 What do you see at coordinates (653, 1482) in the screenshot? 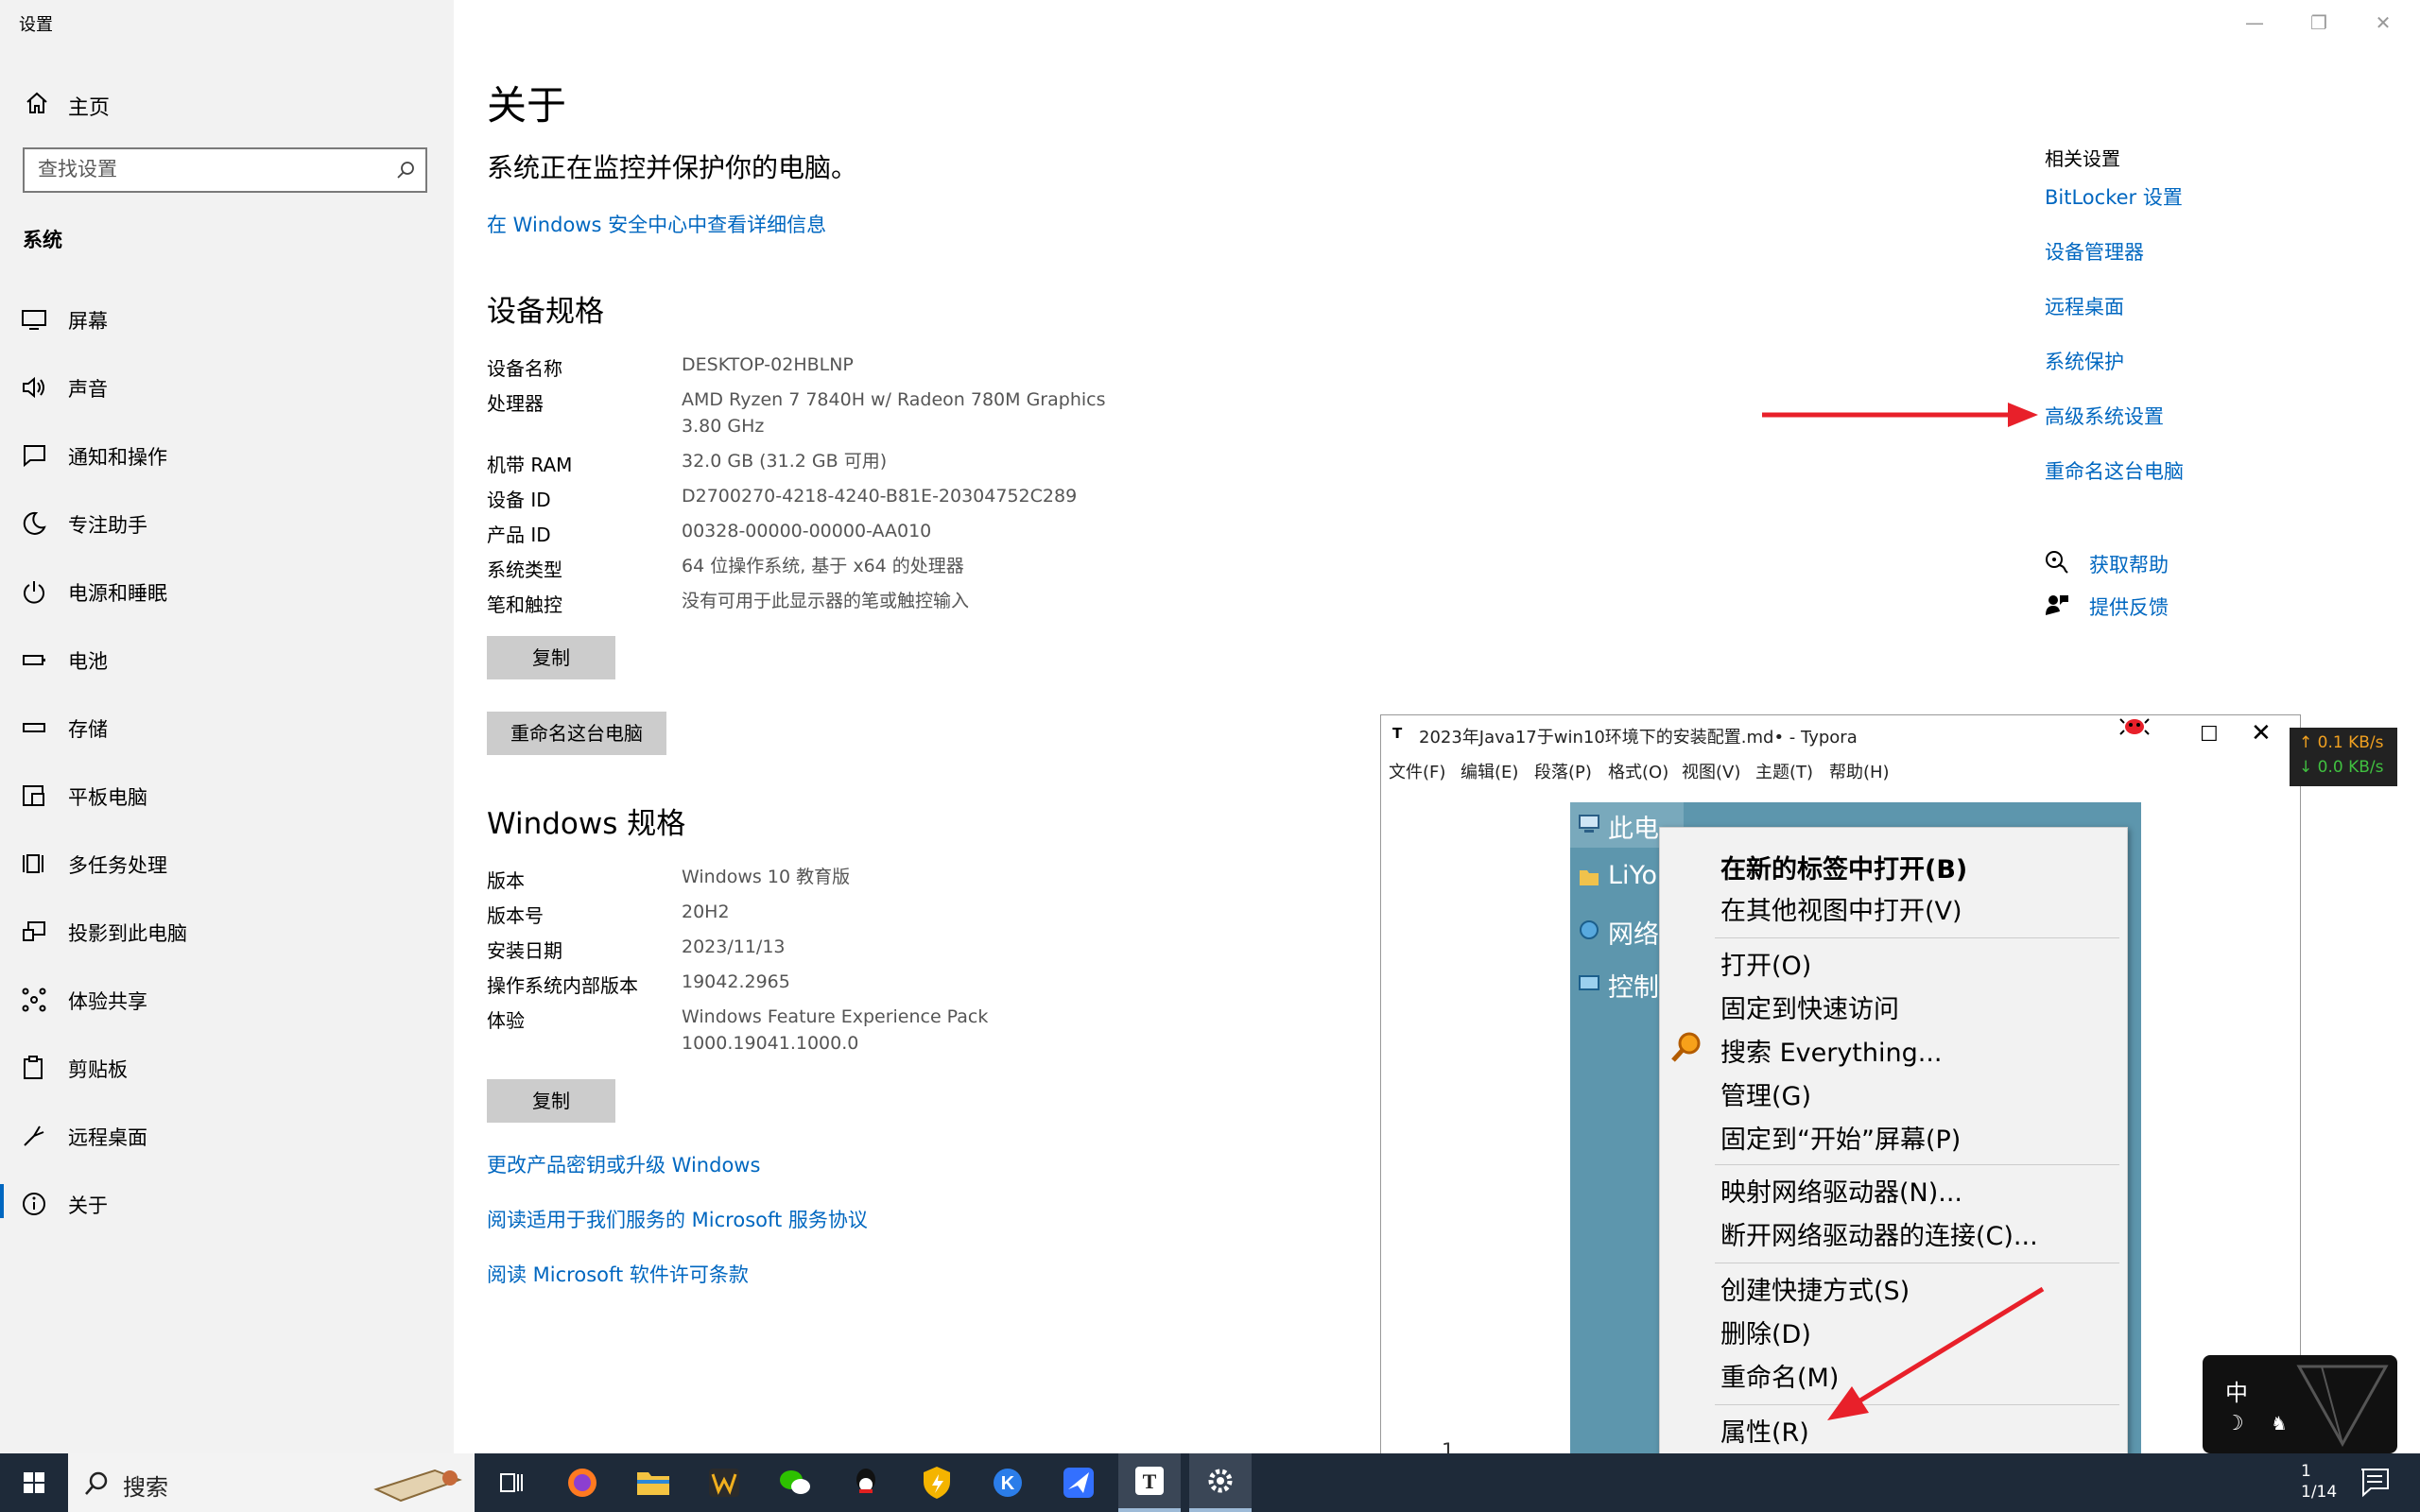
I see `file-explorer-icon` at bounding box center [653, 1482].